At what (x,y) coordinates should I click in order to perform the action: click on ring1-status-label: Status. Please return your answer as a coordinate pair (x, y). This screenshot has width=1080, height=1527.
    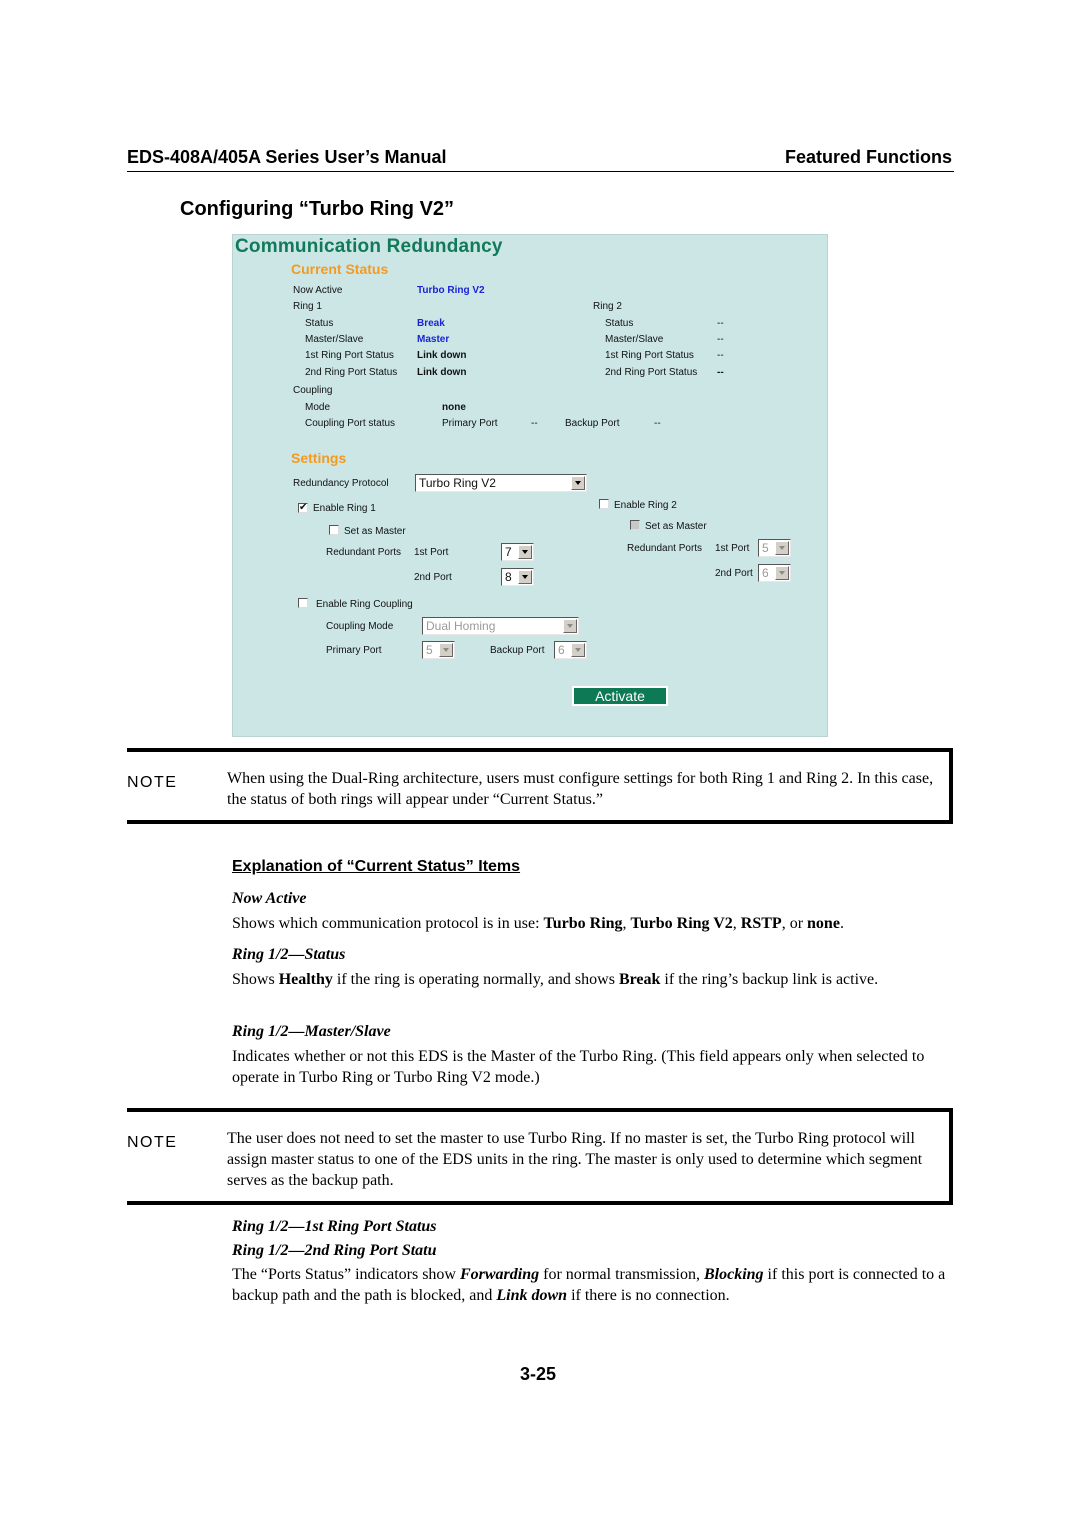
    Looking at the image, I should click on (319, 323).